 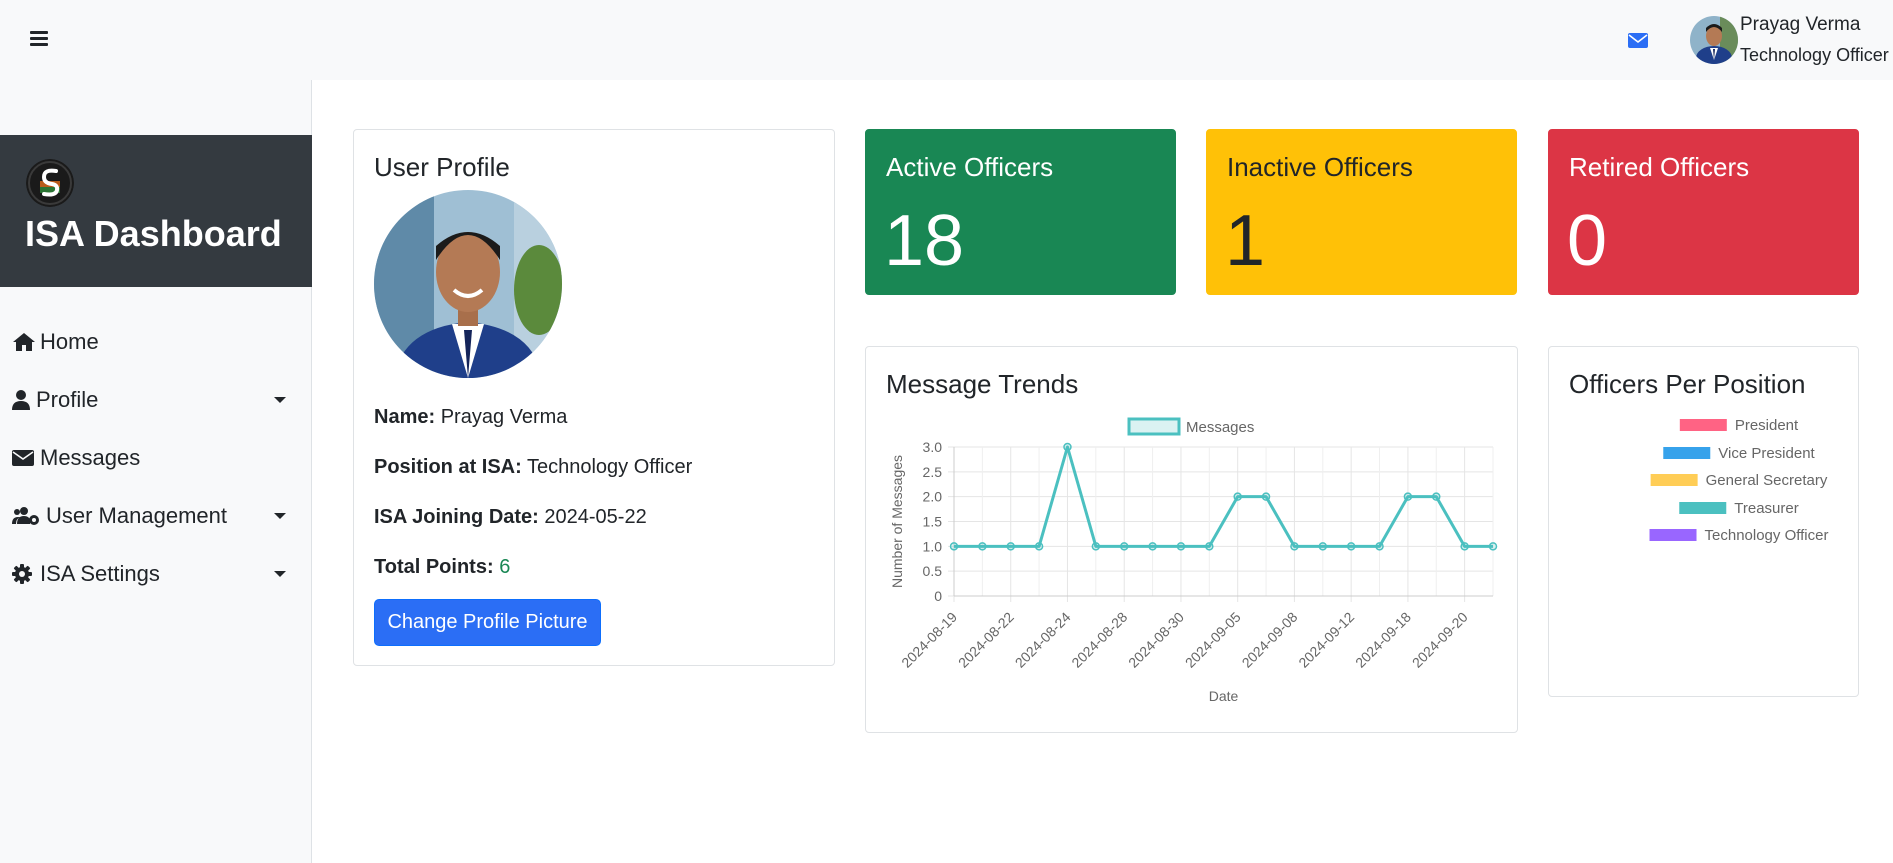 I want to click on position-legend-label: Vice President, so click(x=1766, y=453).